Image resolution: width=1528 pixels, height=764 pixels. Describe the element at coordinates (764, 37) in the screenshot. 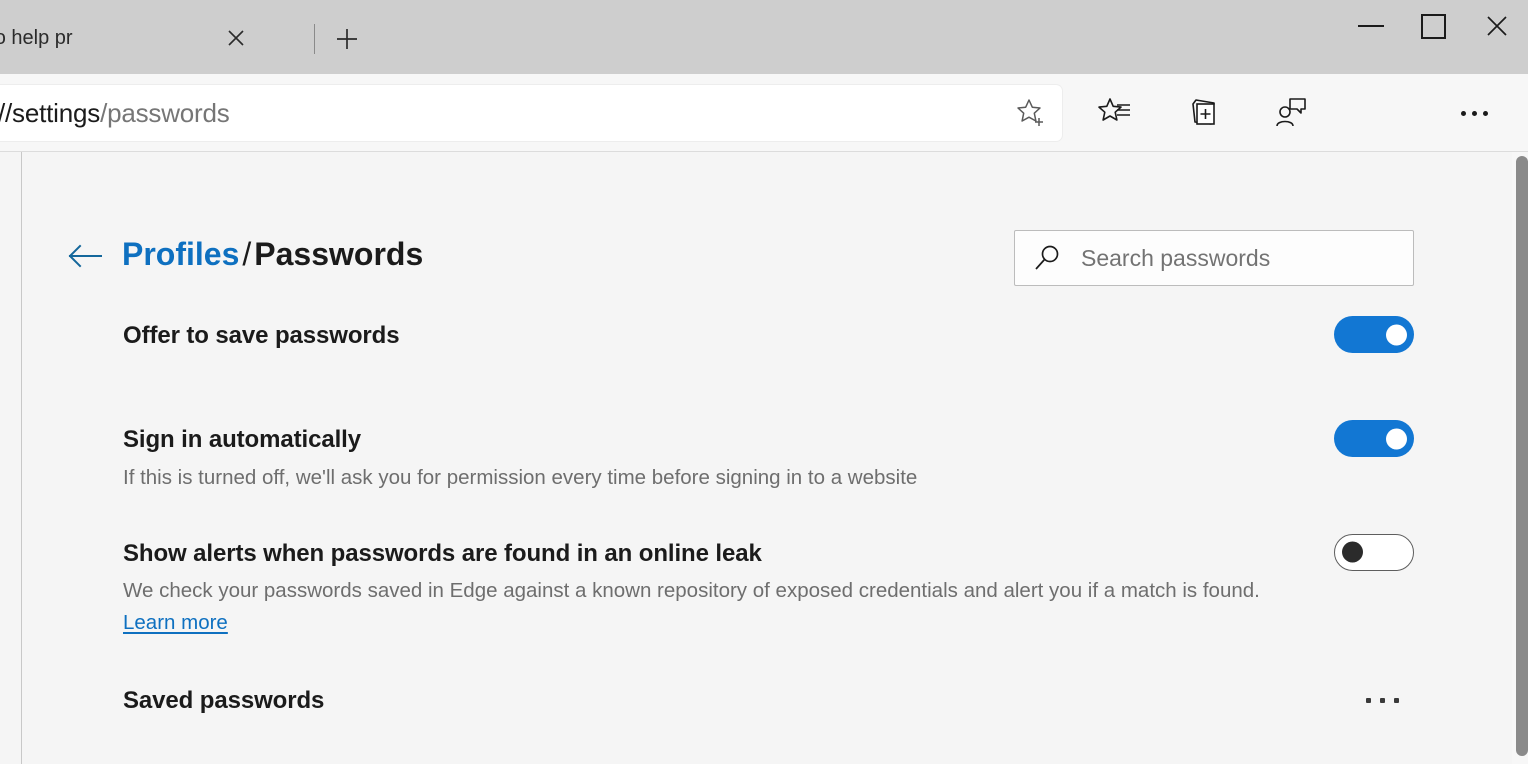

I see `title-bar: word Monitor to help pr` at that location.